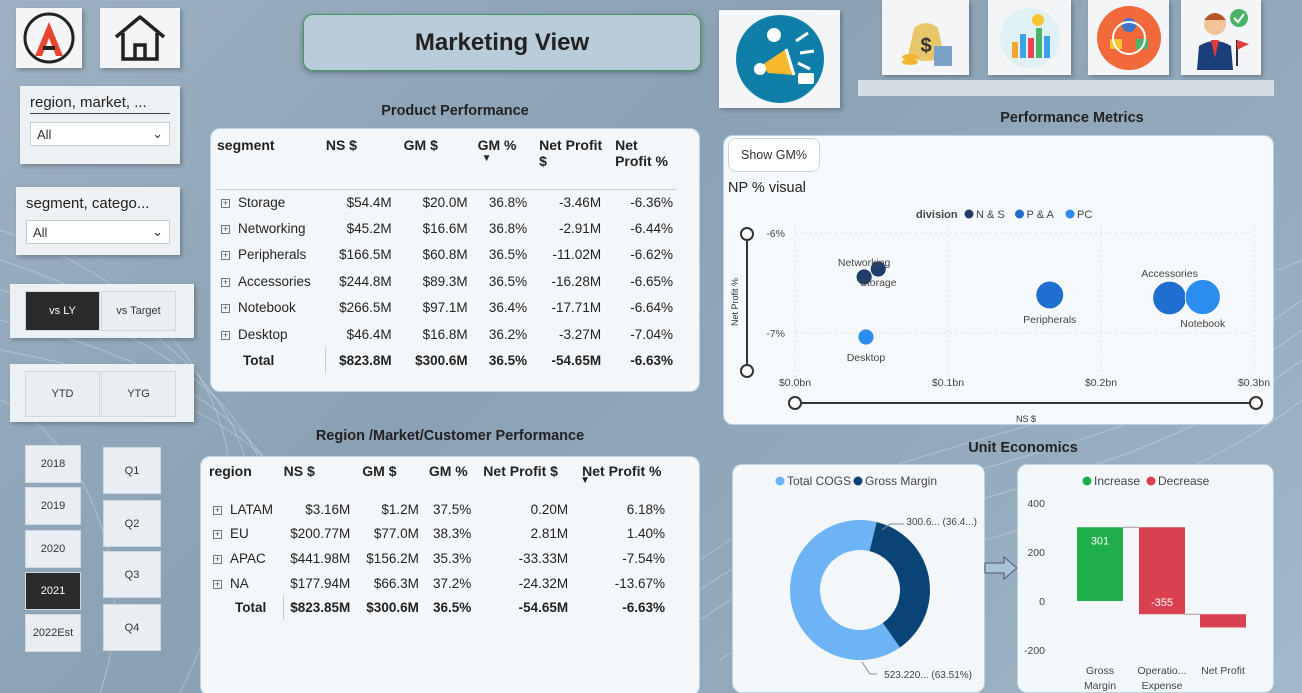 The width and height of the screenshot is (1302, 693). What do you see at coordinates (1029, 37) in the screenshot?
I see `sales-nav-button` at bounding box center [1029, 37].